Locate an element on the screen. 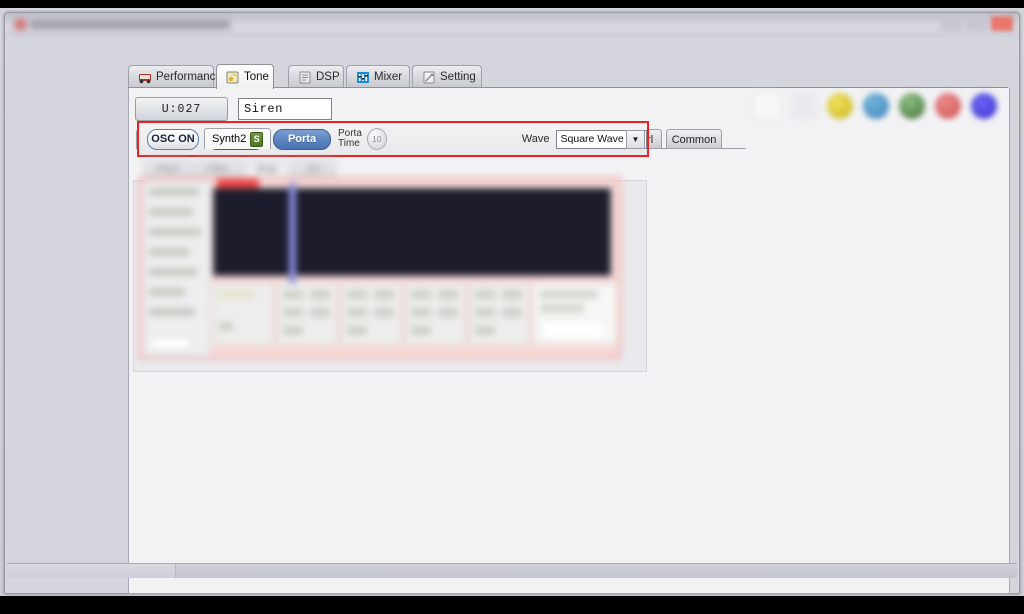 The height and width of the screenshot is (614, 1024). blue-round-icon is located at coordinates (876, 106).